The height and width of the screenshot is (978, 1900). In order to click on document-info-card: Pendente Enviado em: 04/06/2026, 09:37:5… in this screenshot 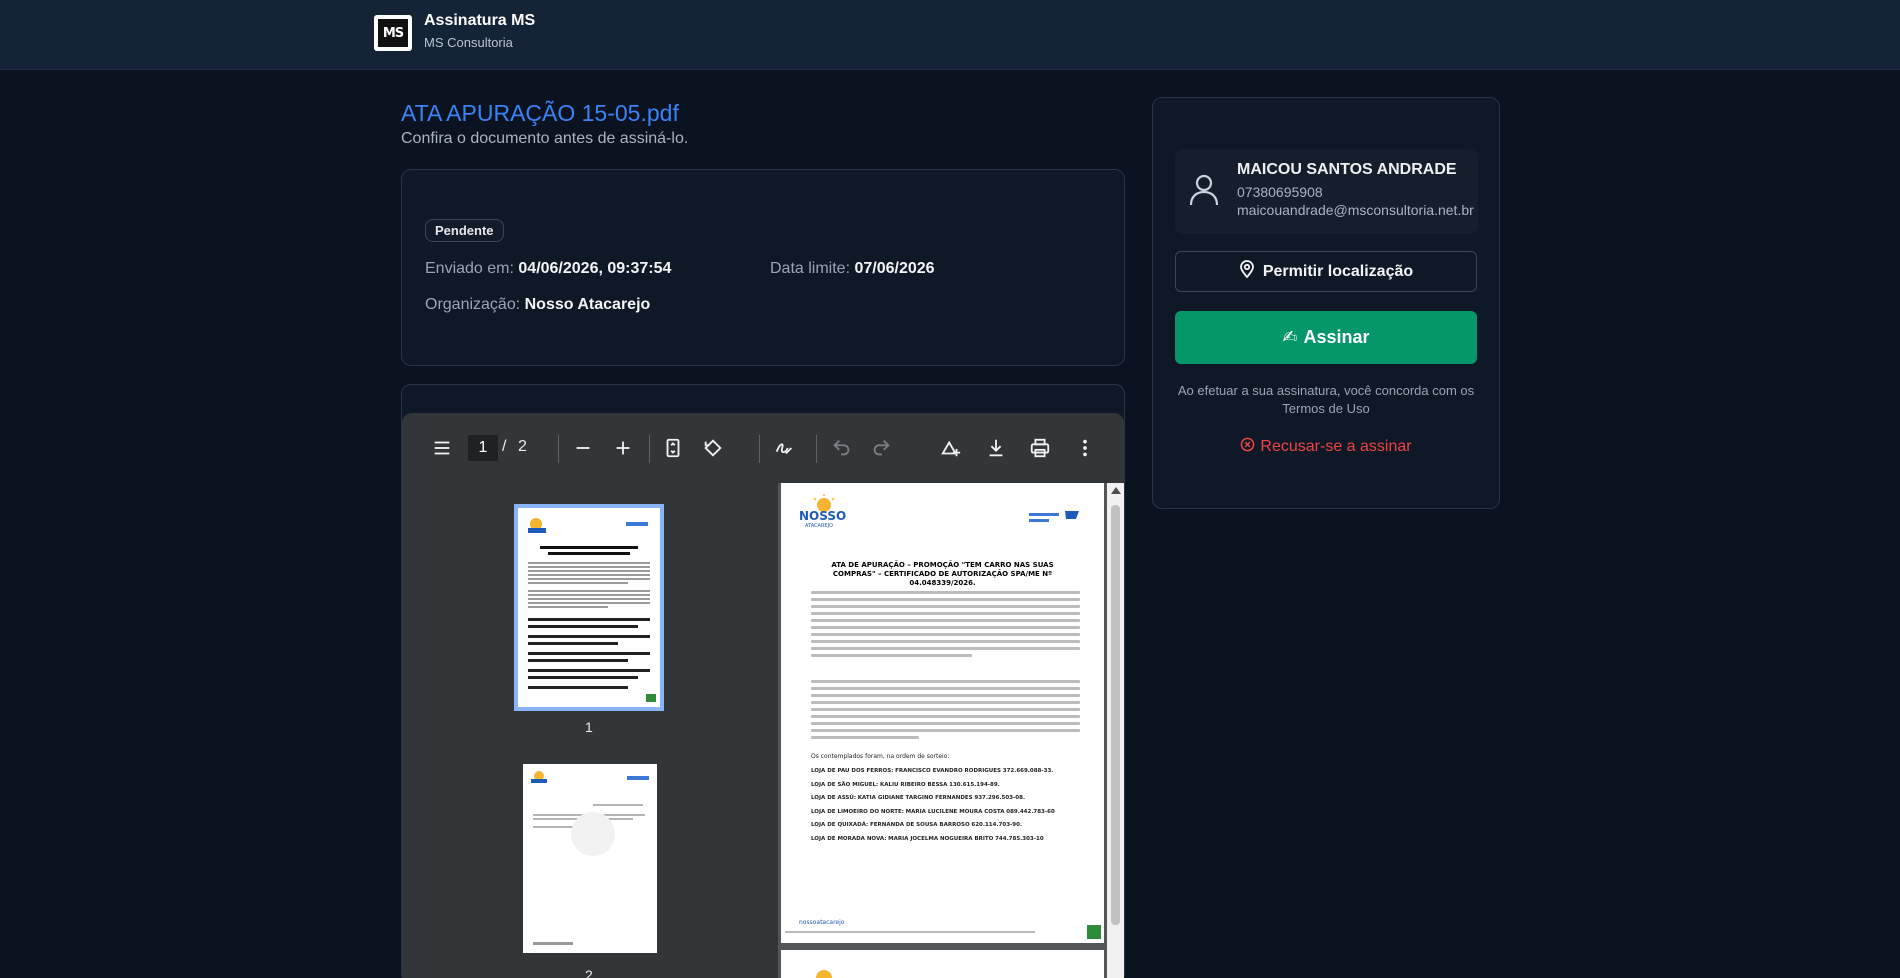, I will do `click(763, 267)`.